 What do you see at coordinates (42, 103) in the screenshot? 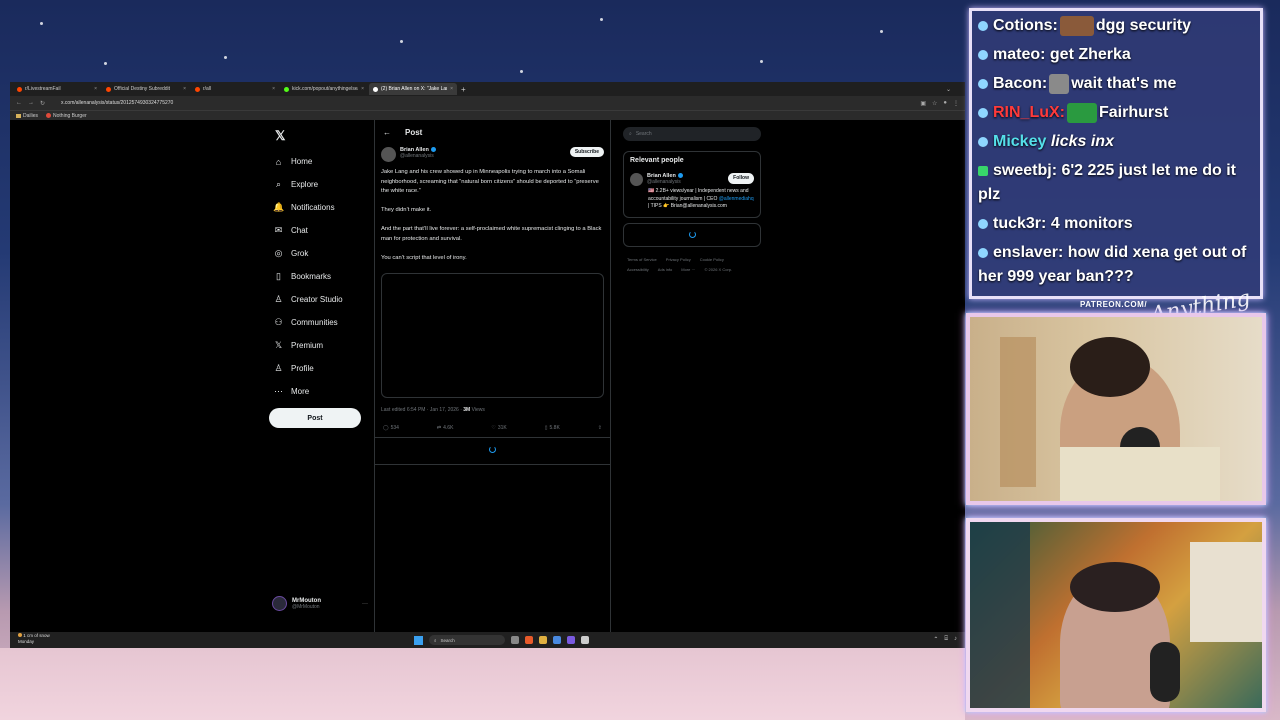
I see `reload-icon: ↻` at bounding box center [42, 103].